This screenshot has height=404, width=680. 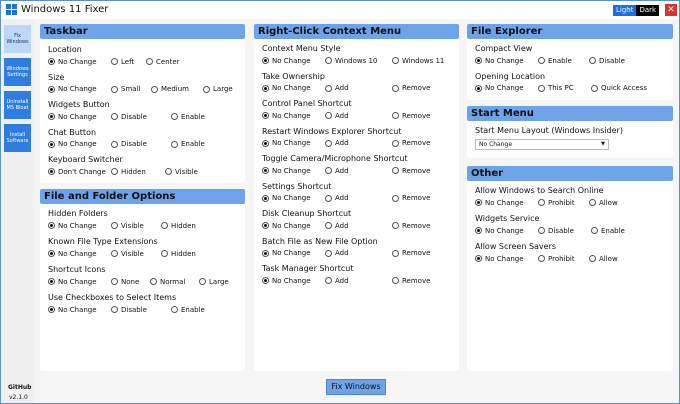 What do you see at coordinates (163, 62) in the screenshot?
I see `radio-option: Center` at bounding box center [163, 62].